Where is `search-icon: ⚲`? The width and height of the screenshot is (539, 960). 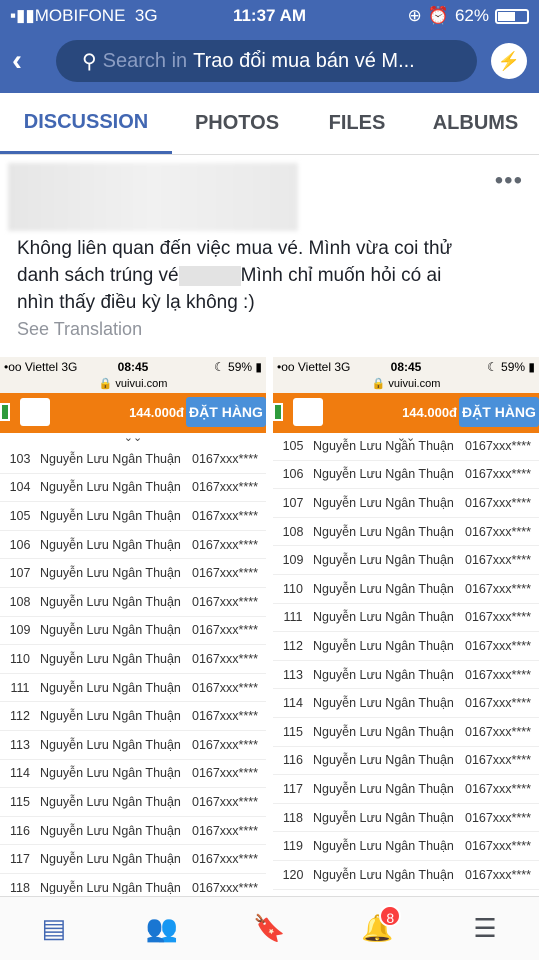
search-icon: ⚲ is located at coordinates (89, 61).